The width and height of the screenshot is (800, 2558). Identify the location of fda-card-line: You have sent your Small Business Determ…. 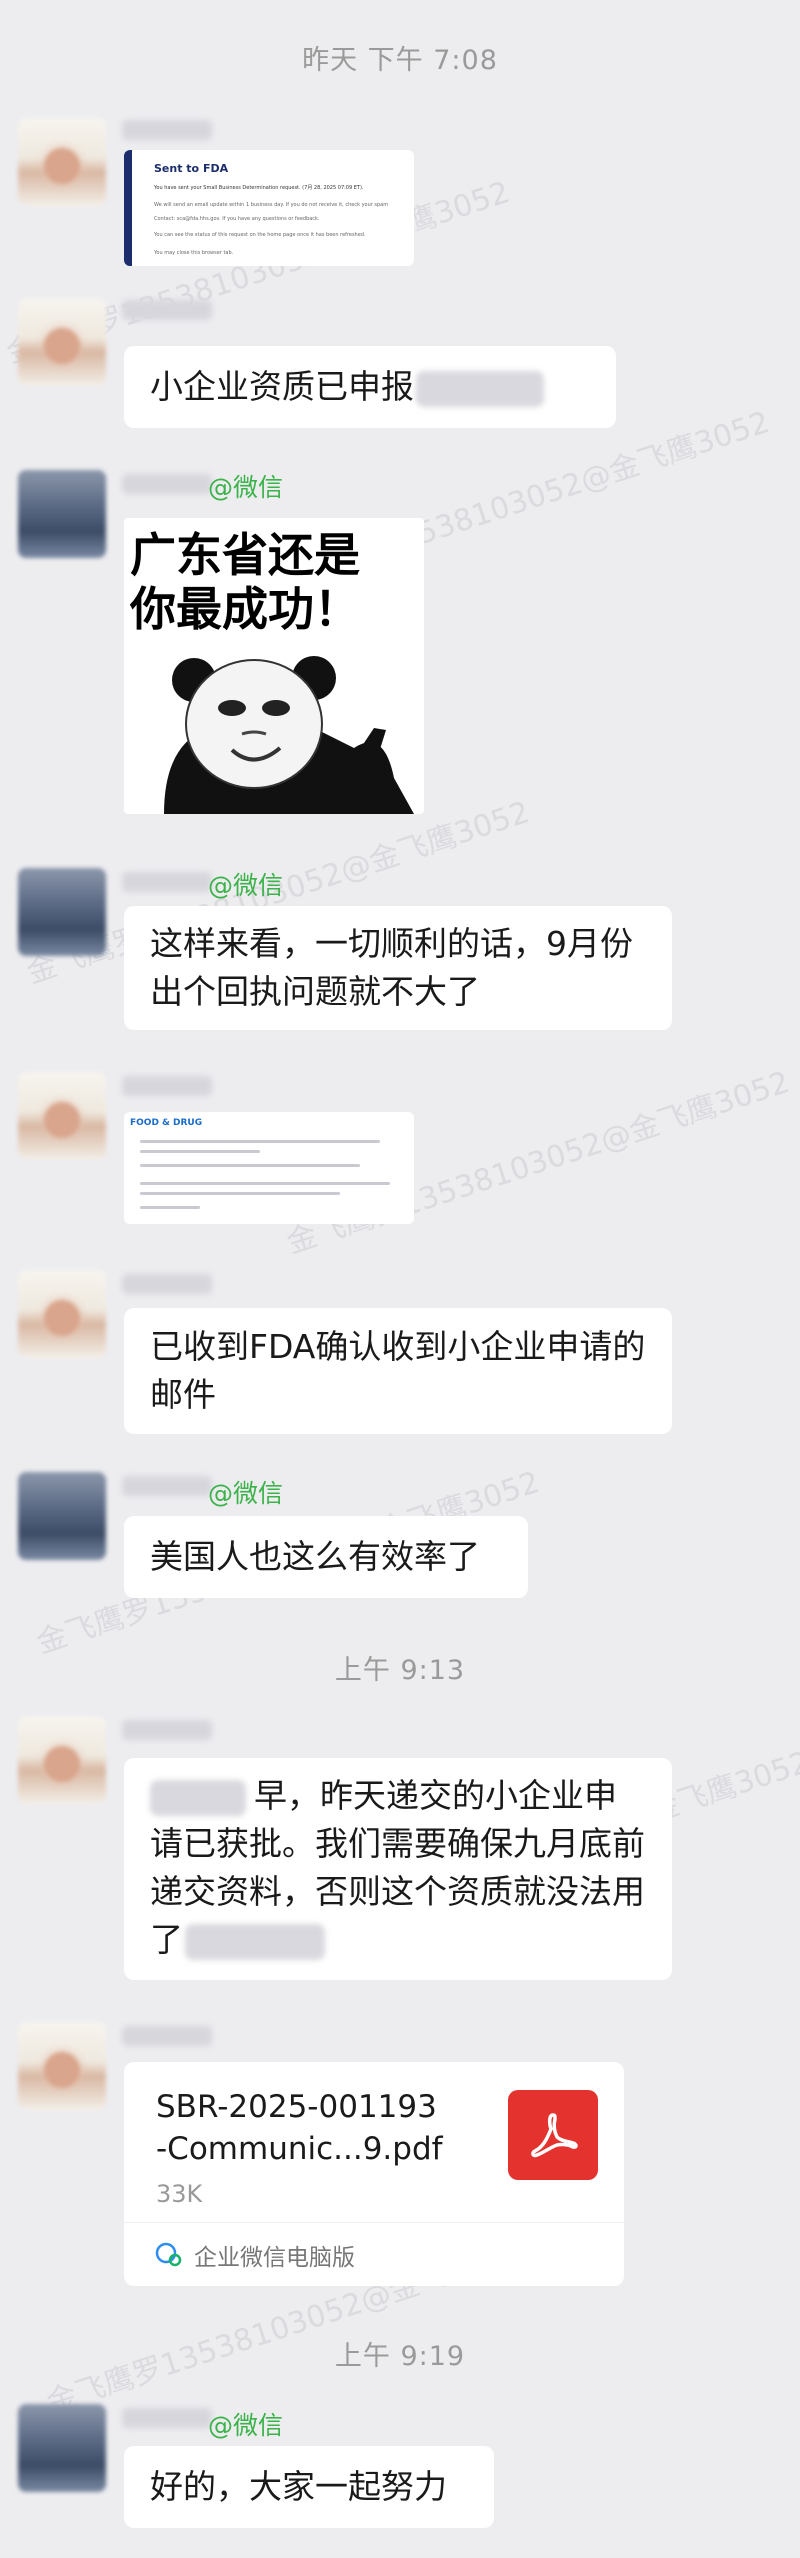
(259, 188).